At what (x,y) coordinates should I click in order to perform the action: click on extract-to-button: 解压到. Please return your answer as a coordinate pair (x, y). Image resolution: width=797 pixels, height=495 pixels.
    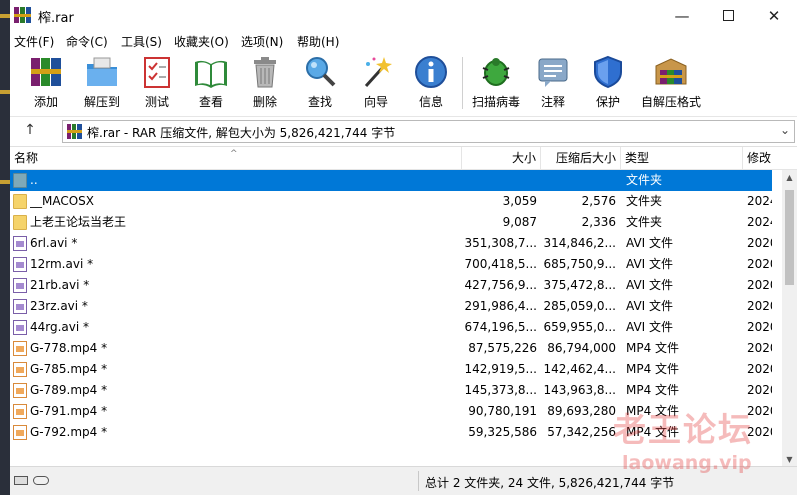
    Looking at the image, I should click on (102, 84).